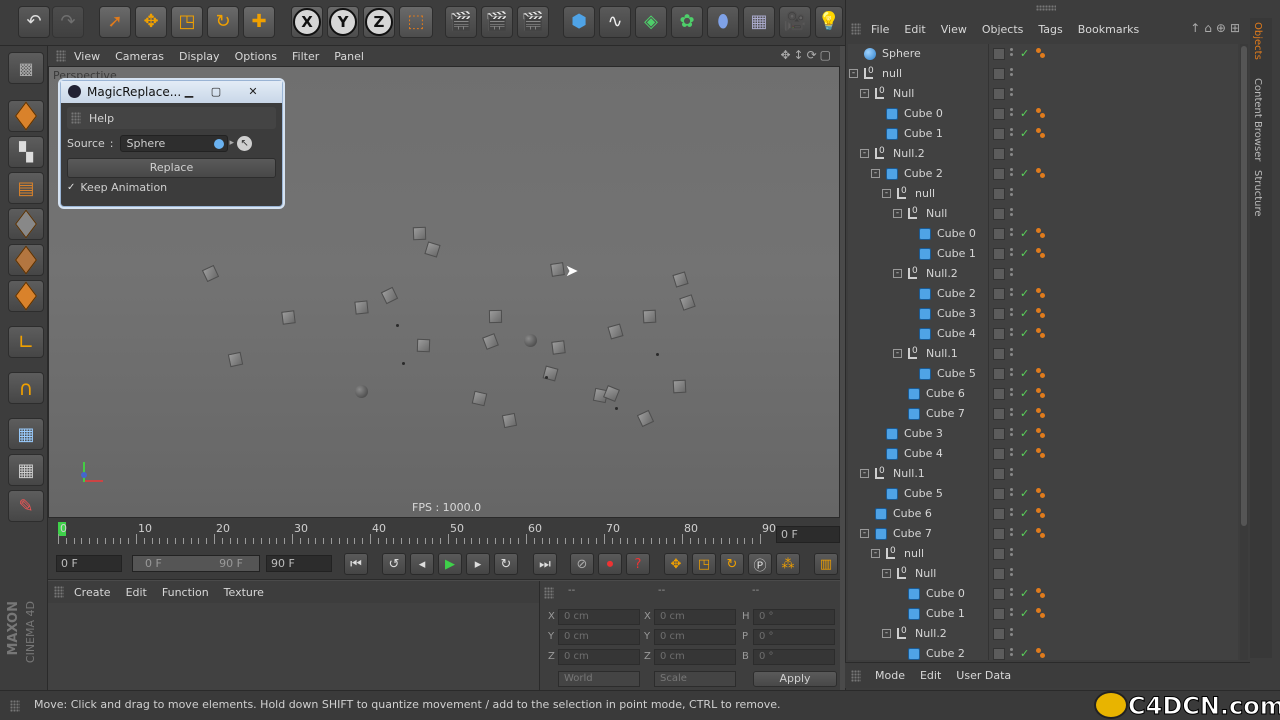 This screenshot has height=720, width=1280. What do you see at coordinates (545, 564) in the screenshot?
I see `go-to-end-button: ⏭` at bounding box center [545, 564].